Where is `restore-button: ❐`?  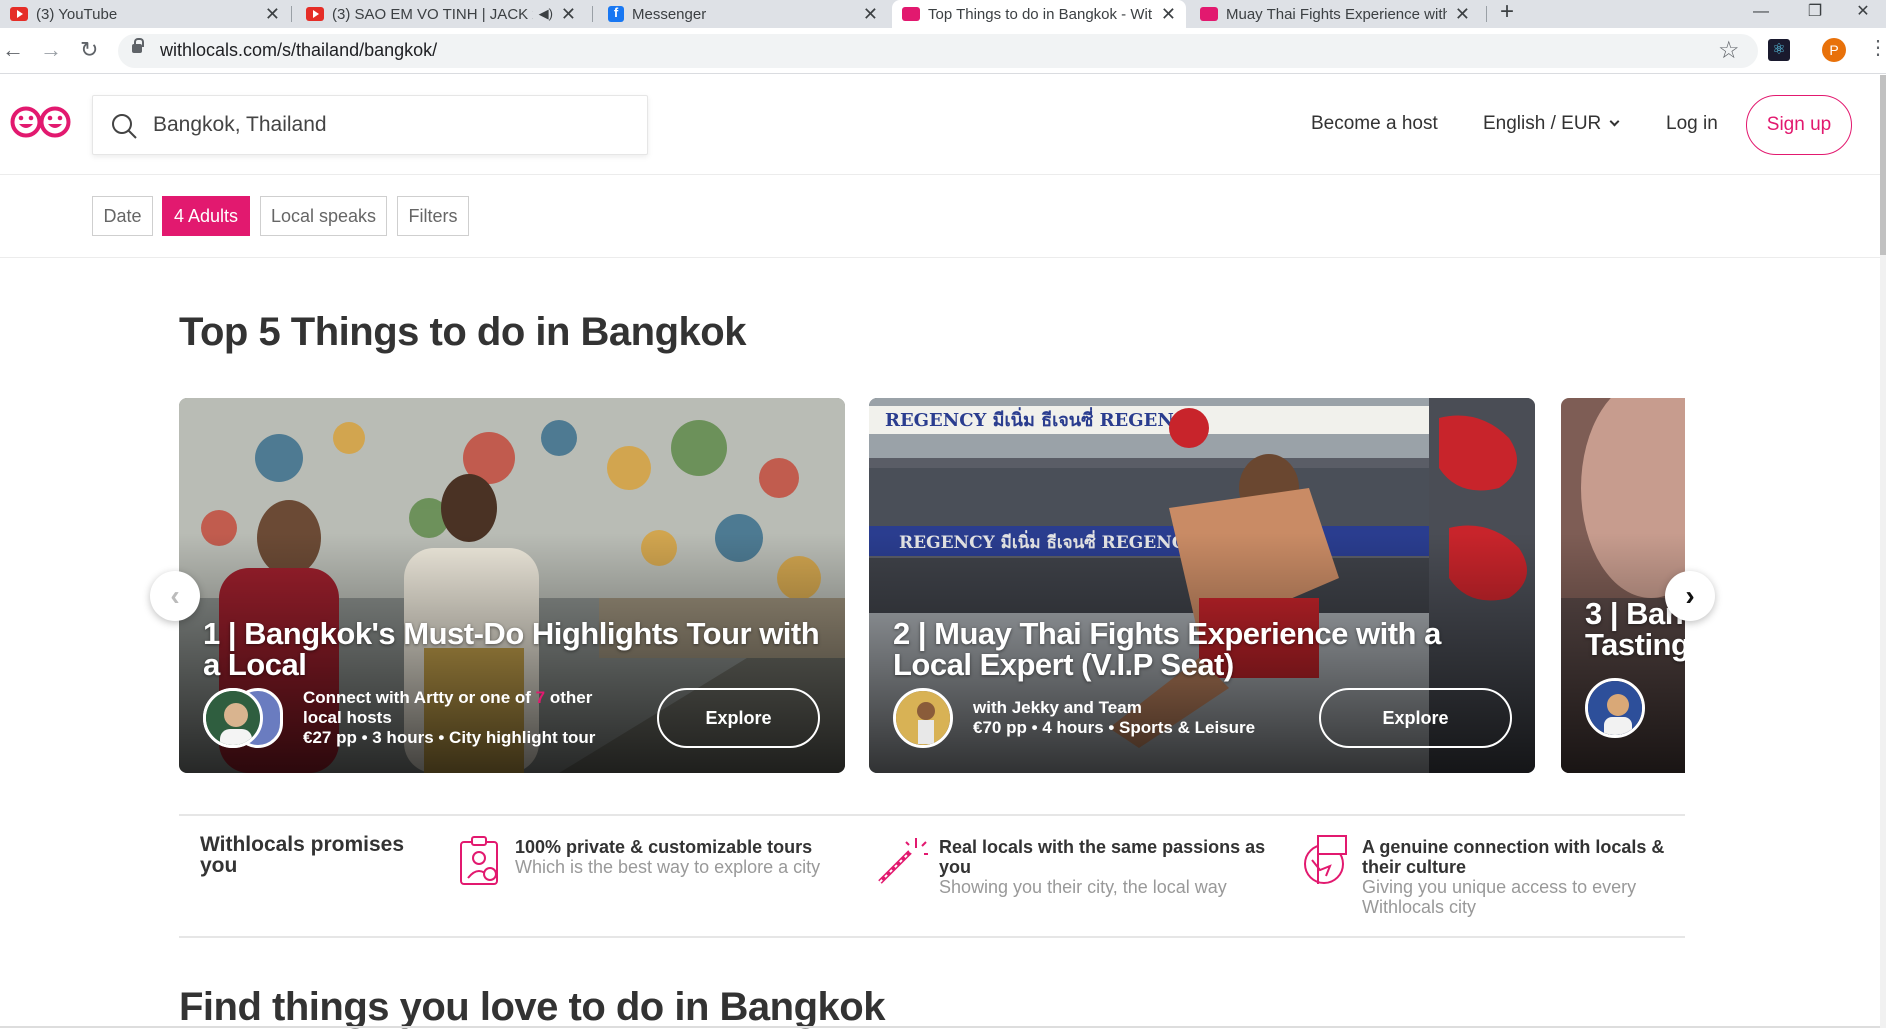
restore-button: ❐ is located at coordinates (1815, 14).